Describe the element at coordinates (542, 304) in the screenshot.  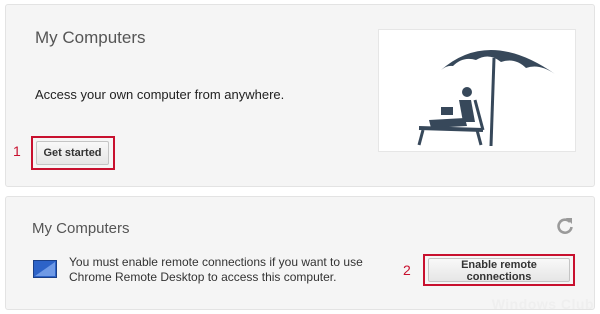
I see `watermark: Windows Club` at that location.